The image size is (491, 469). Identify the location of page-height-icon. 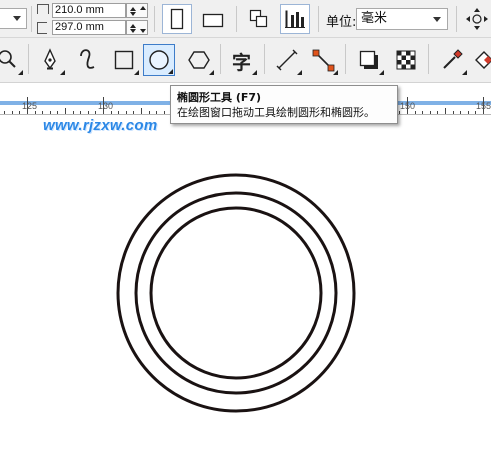
(42, 28).